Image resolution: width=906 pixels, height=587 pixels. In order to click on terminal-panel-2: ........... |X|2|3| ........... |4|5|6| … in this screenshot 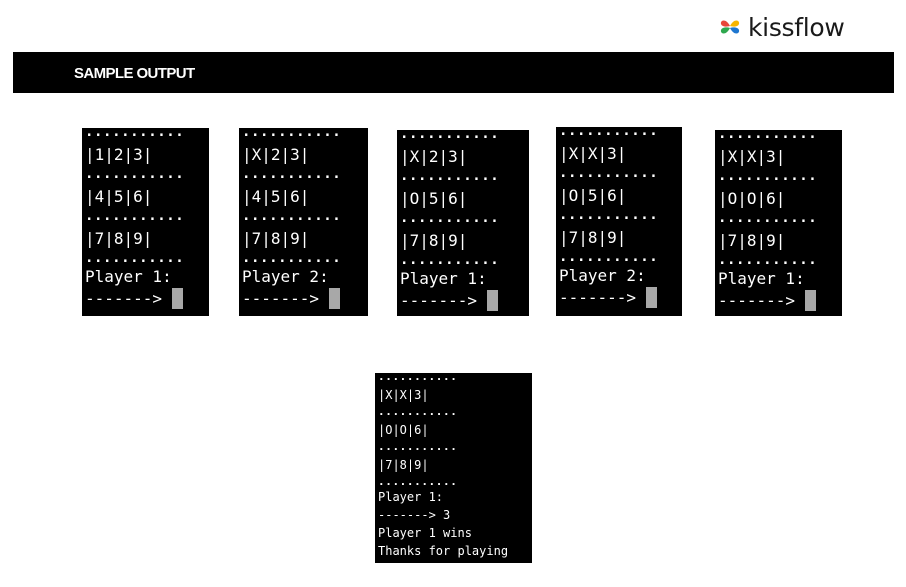, I will do `click(303, 222)`.